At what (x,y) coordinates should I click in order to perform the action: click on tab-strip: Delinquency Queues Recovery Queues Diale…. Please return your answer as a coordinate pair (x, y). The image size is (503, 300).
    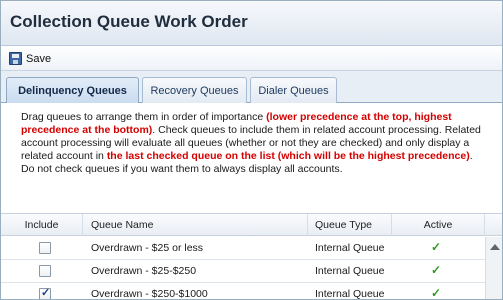
    Looking at the image, I should click on (251, 87).